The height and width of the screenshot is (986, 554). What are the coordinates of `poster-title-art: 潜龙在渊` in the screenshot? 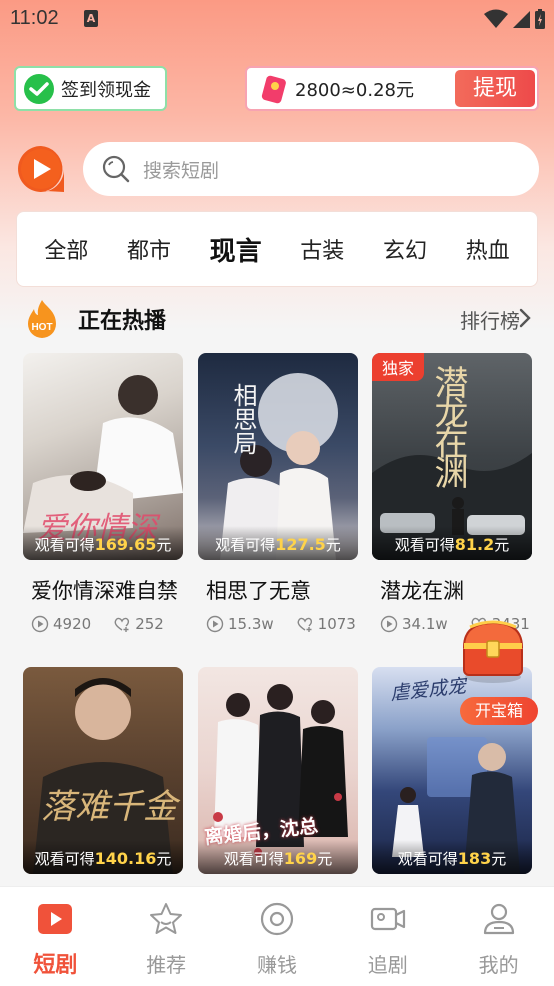 It's located at (448, 425).